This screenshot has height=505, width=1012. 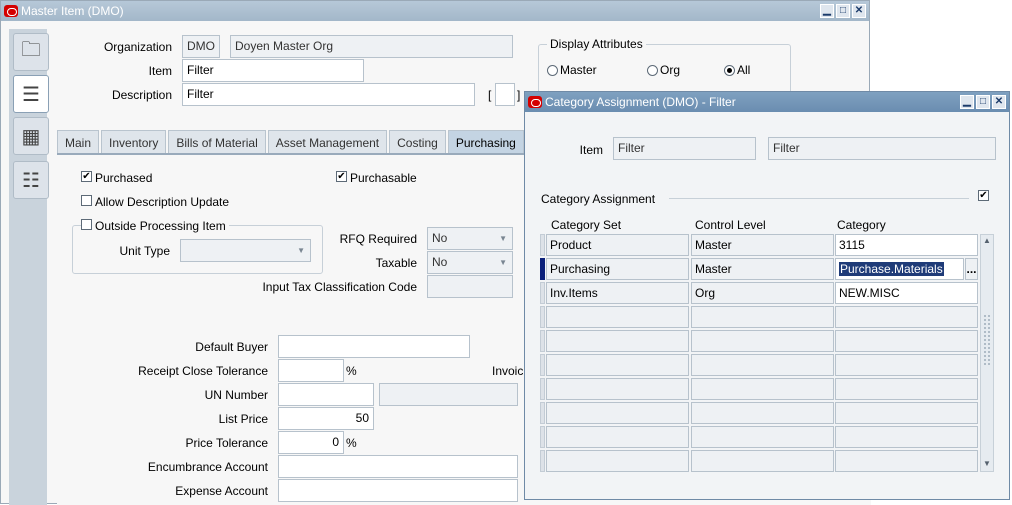 I want to click on taxable-label: Taxable, so click(x=396, y=263).